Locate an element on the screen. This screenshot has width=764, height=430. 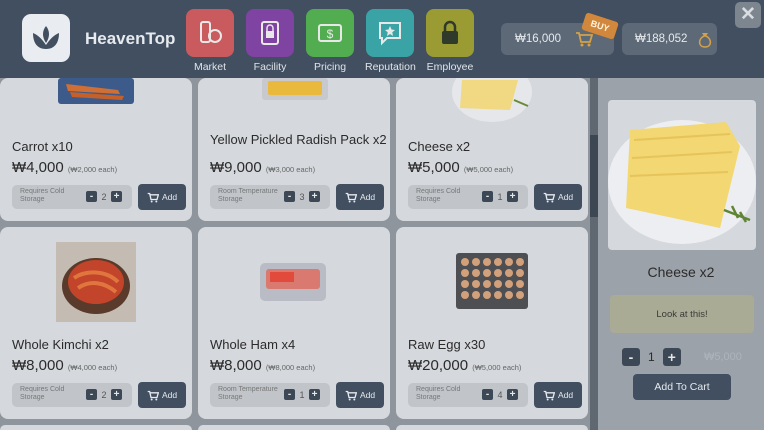
detail-note: Look at this! is located at coordinates (682, 314).